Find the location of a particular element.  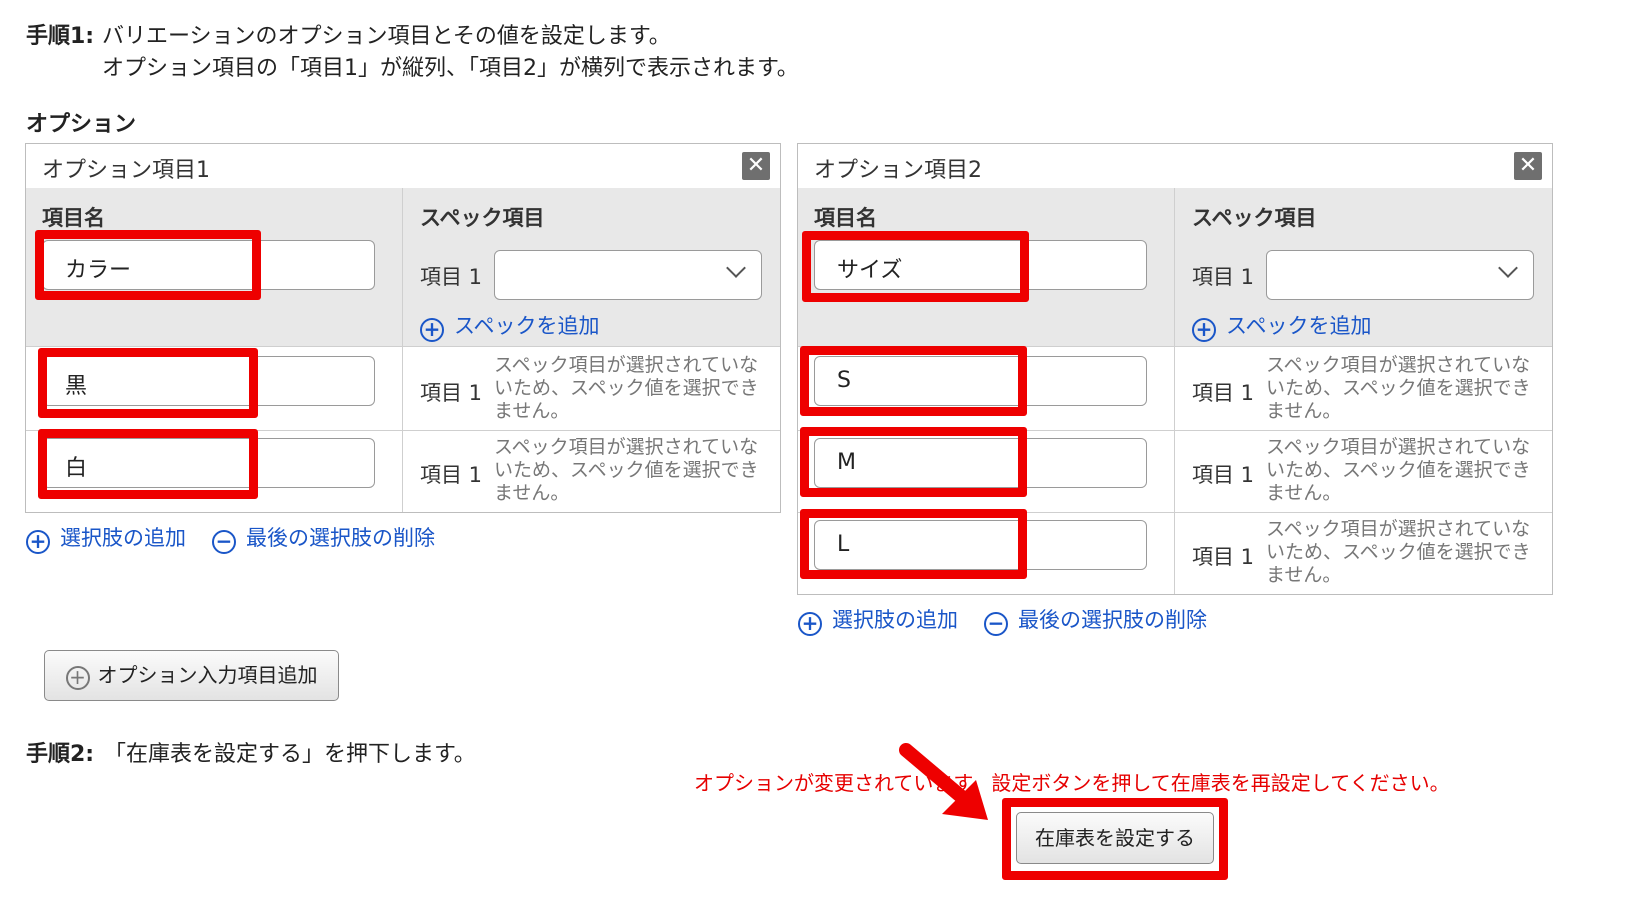

option-name-input: カラー is located at coordinates (208, 265).